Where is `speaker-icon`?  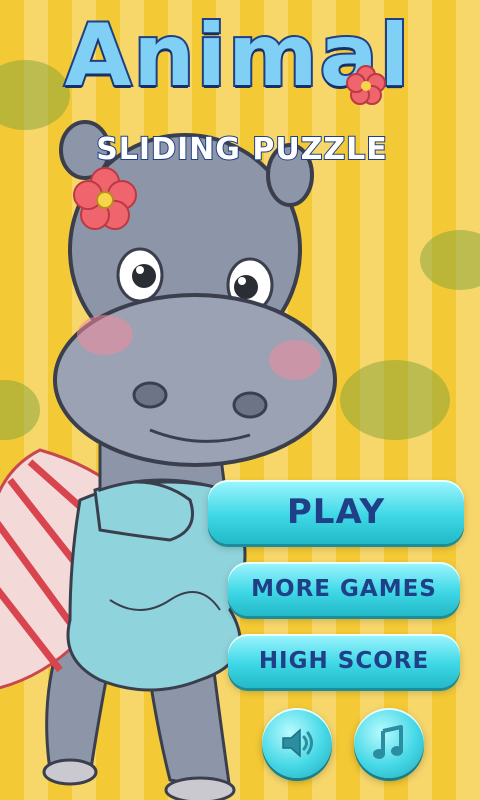 speaker-icon is located at coordinates (297, 743).